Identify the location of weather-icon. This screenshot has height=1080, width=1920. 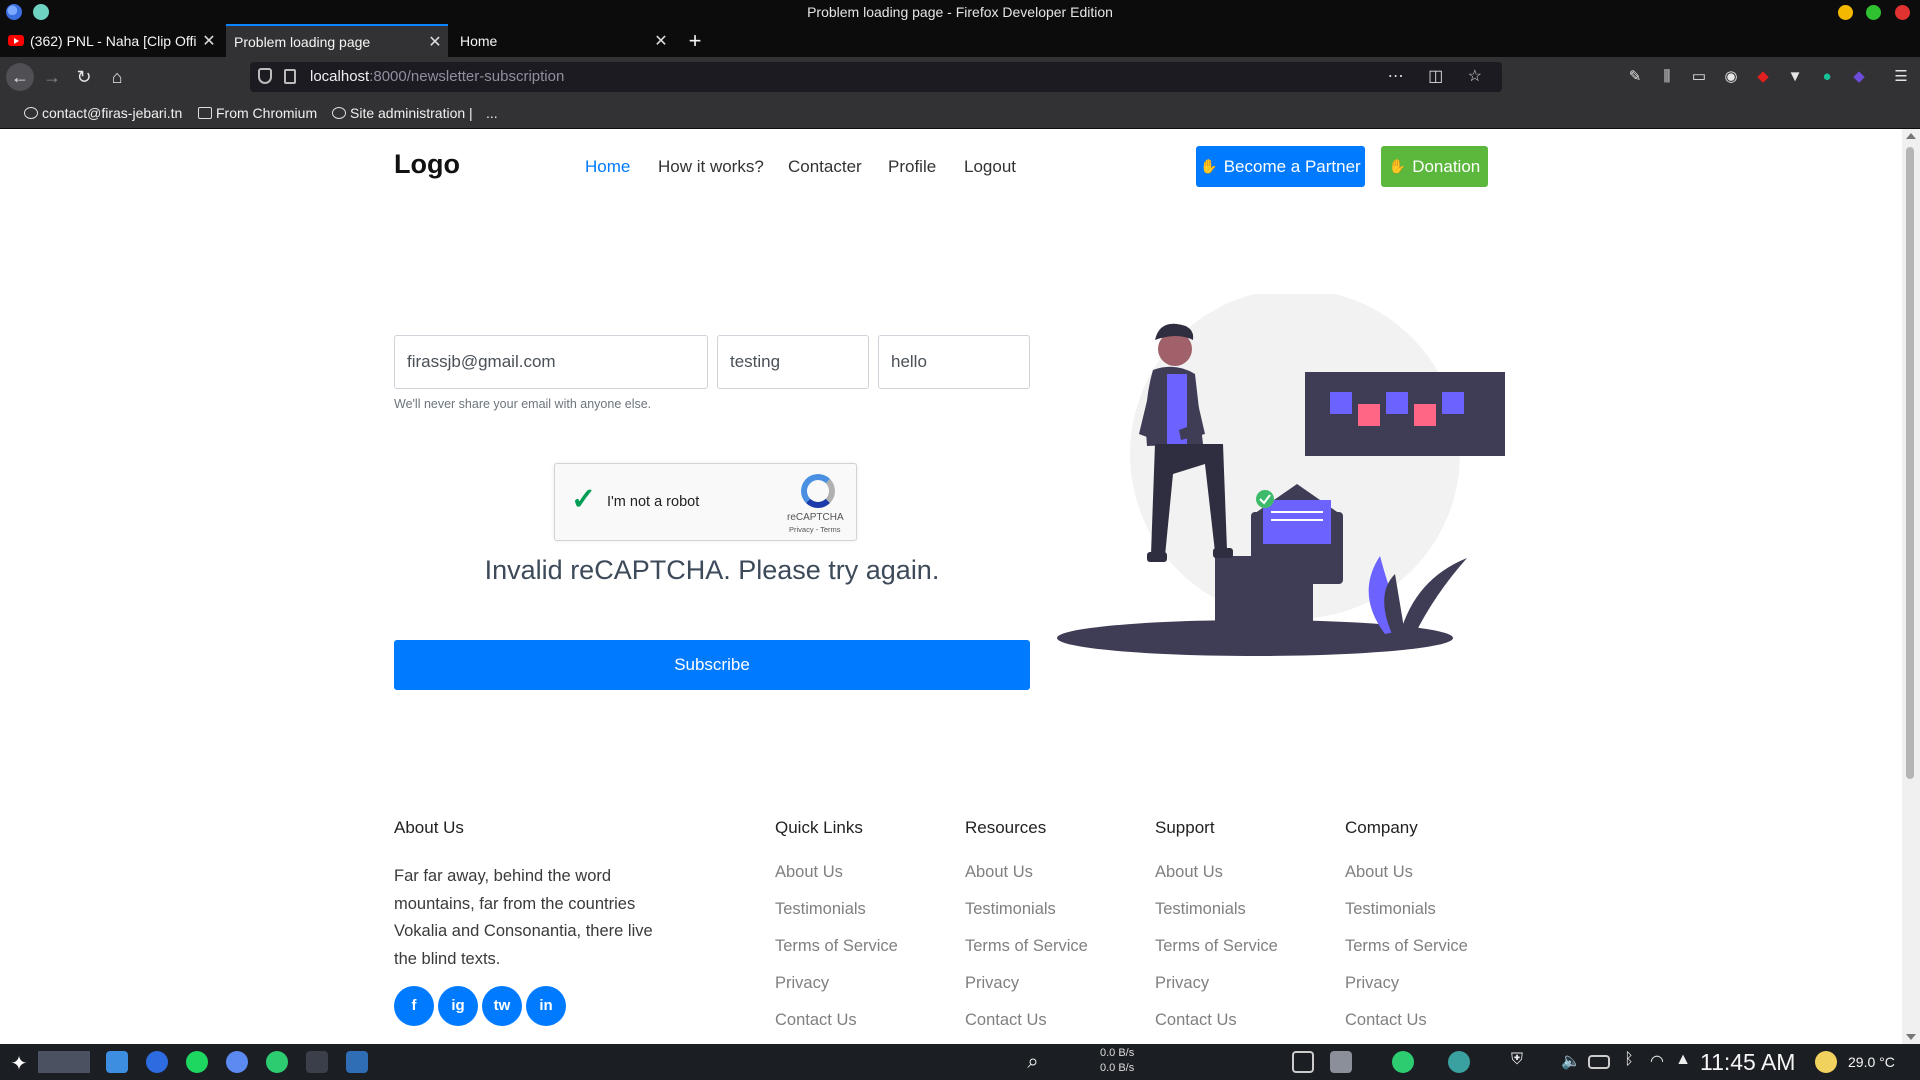
(1826, 1062).